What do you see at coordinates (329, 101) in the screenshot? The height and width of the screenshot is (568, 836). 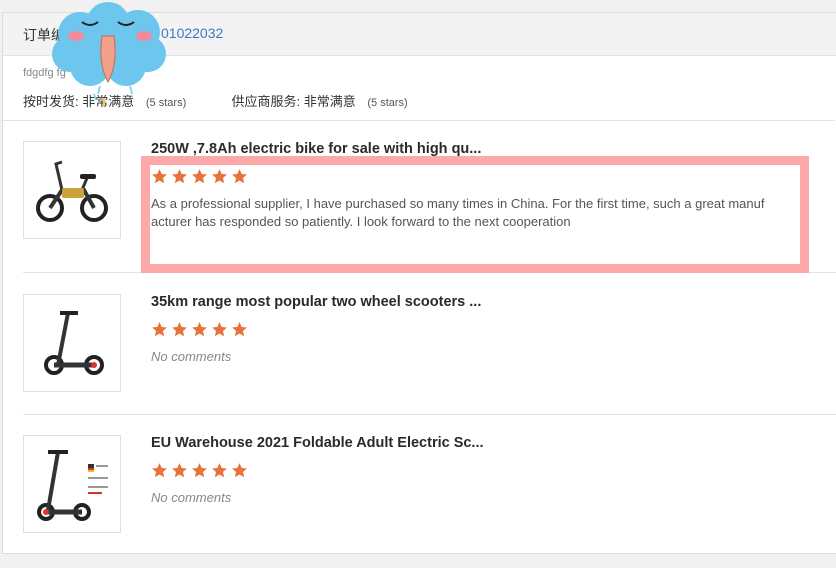 I see `rating-value-service: 非常满意` at bounding box center [329, 101].